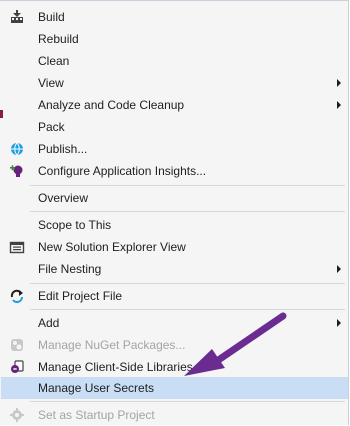 The image size is (350, 426). What do you see at coordinates (174, 269) in the screenshot?
I see `menu-item-file-nesting: File Nesting` at bounding box center [174, 269].